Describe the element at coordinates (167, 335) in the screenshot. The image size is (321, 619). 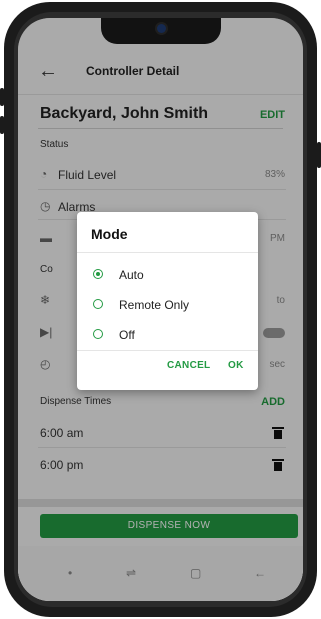
I see `option-off: Off` at that location.